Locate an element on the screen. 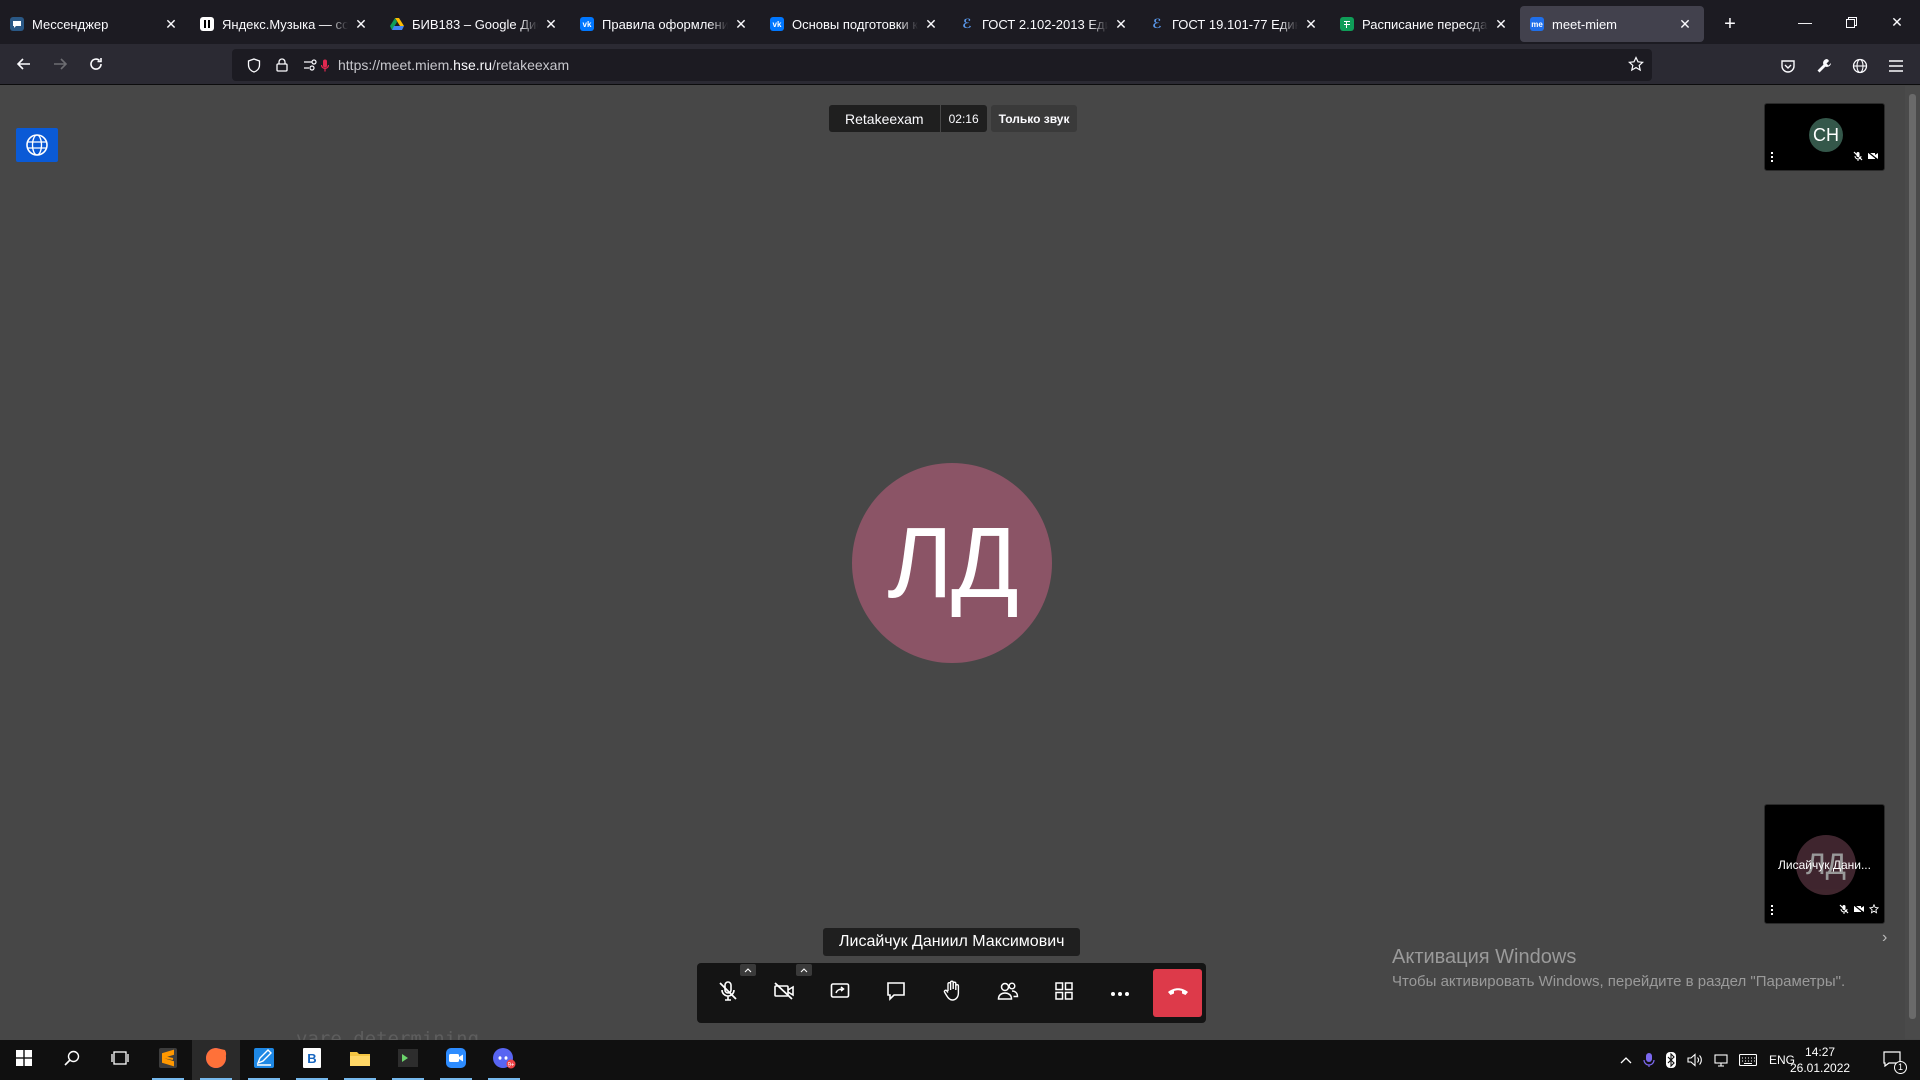 The width and height of the screenshot is (1920, 1080). tile-view-button is located at coordinates (1064, 993).